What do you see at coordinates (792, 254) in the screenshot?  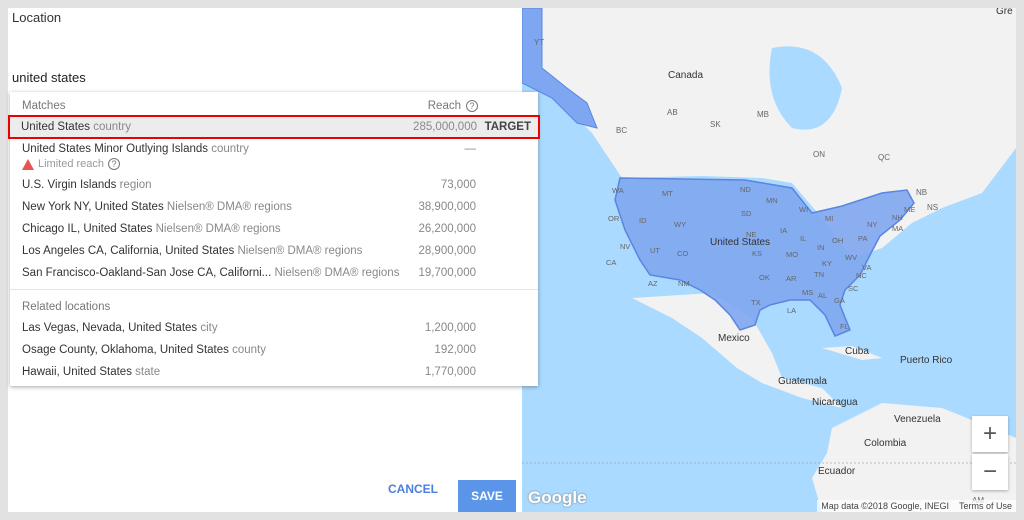 I see `state-label: MO` at bounding box center [792, 254].